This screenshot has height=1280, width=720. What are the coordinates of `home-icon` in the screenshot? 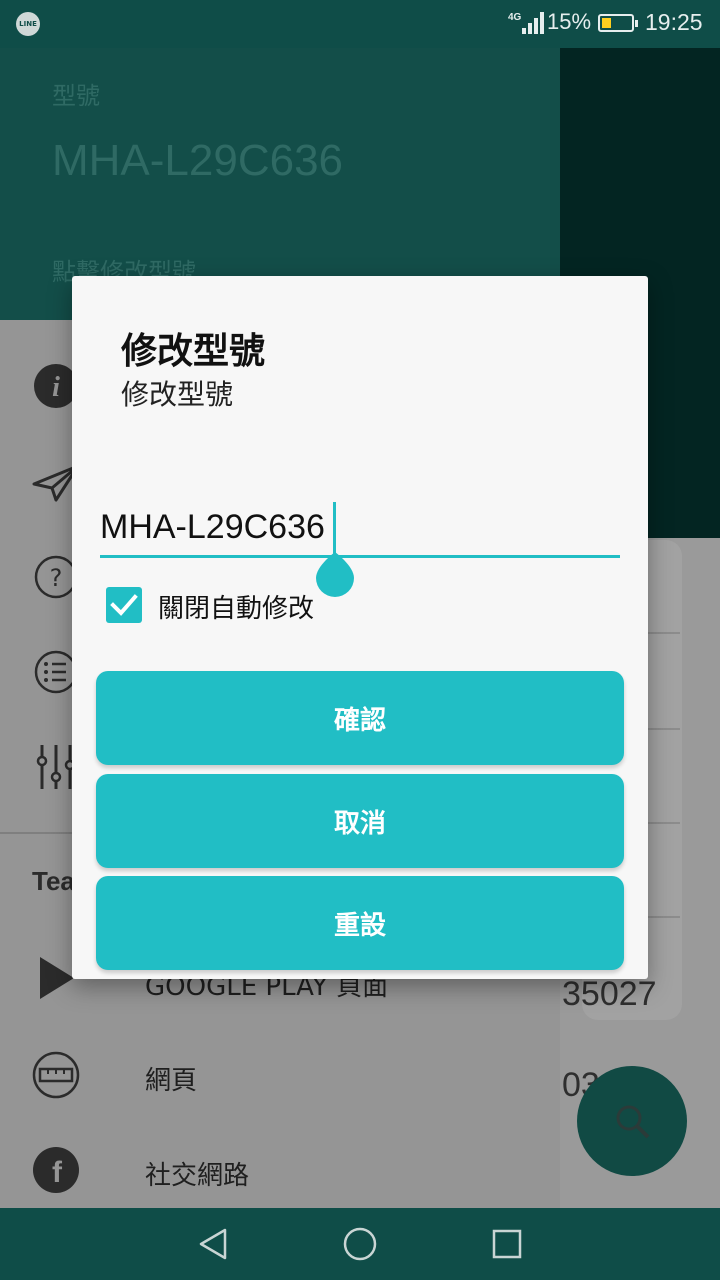 It's located at (360, 1244).